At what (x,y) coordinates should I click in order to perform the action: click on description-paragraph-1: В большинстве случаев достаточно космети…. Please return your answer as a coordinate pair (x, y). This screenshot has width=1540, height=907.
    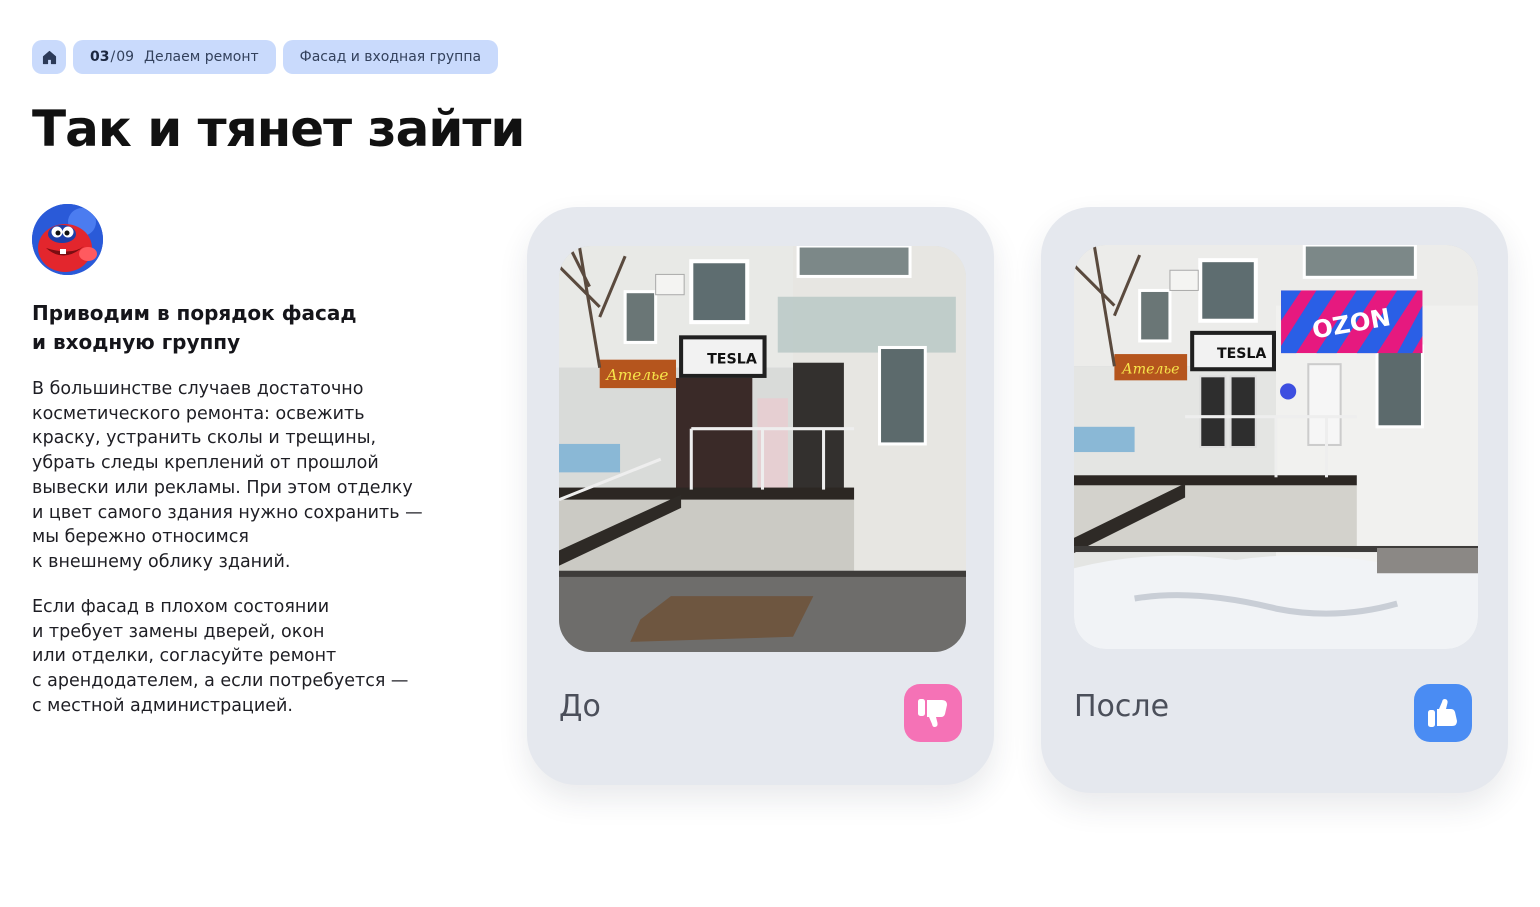
    Looking at the image, I should click on (227, 475).